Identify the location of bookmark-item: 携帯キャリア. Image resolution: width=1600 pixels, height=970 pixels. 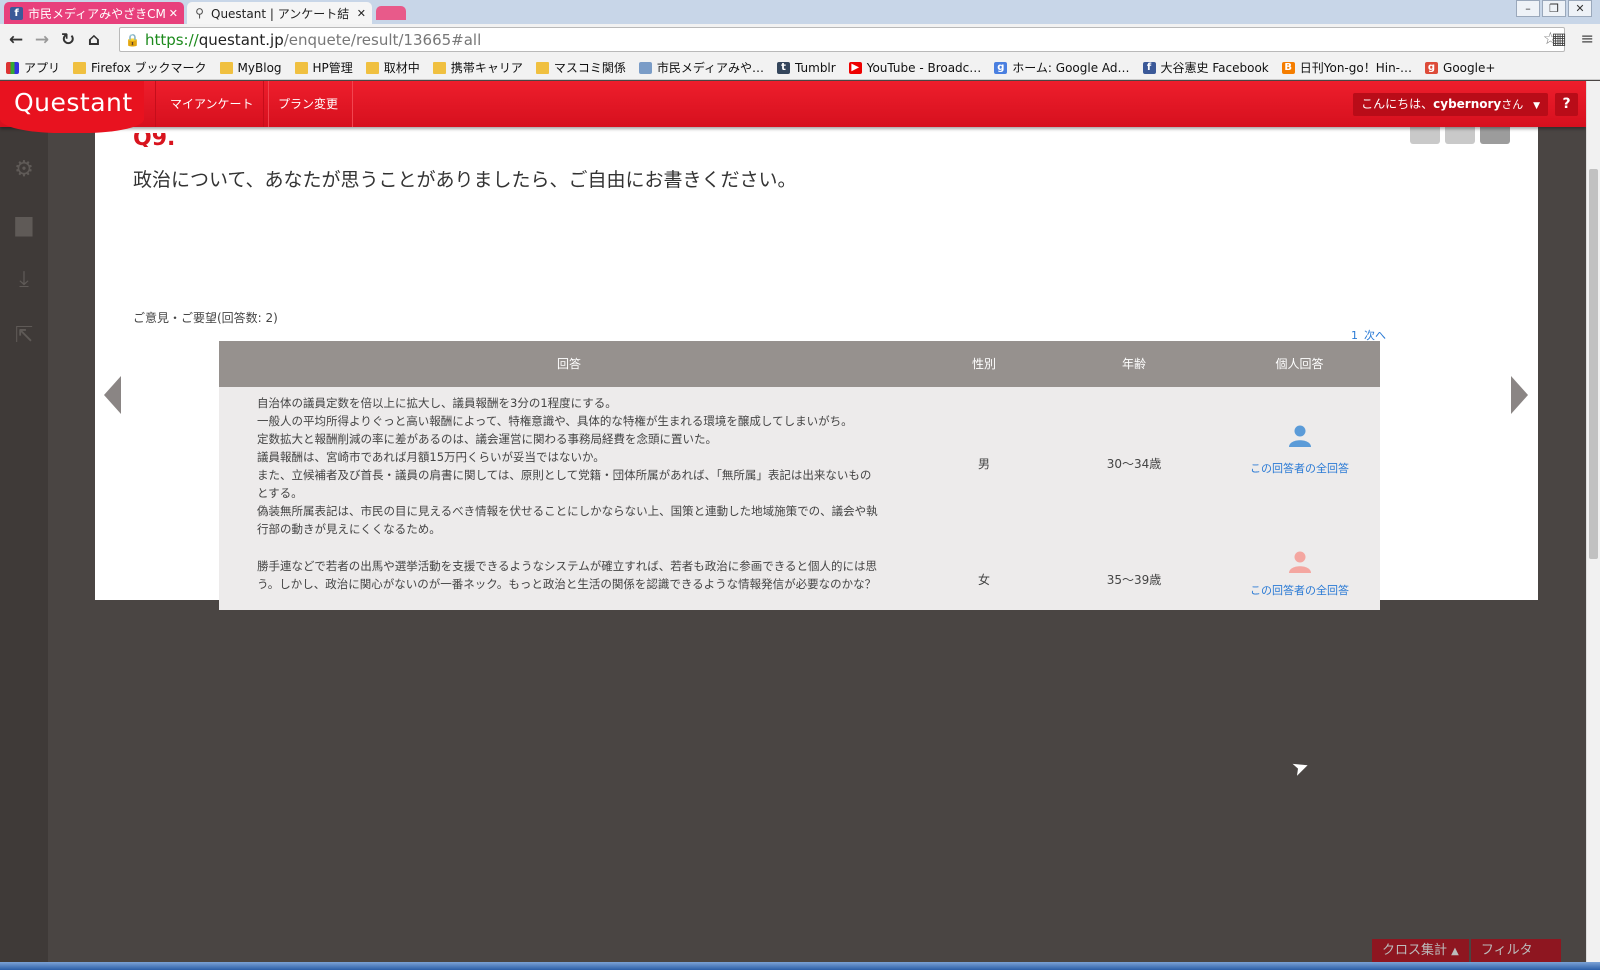
(477, 67).